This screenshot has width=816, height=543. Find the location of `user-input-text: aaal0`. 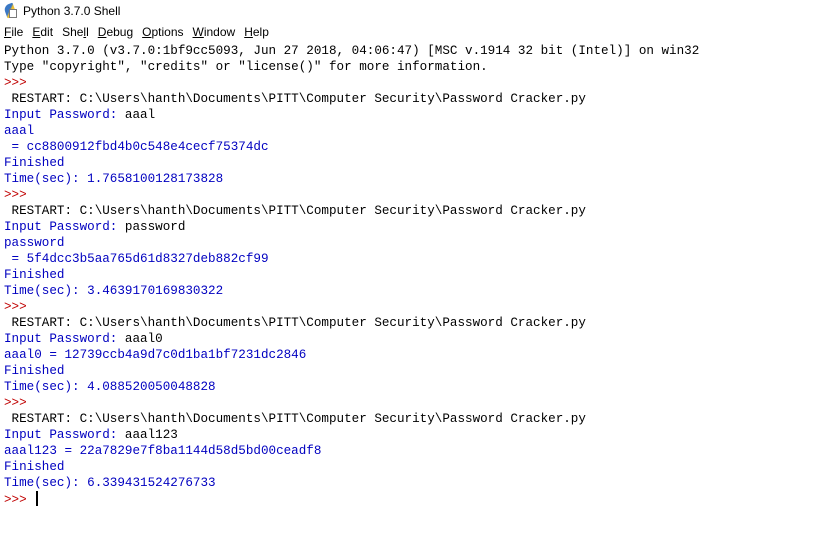

user-input-text: aaal0 is located at coordinates (143, 339).